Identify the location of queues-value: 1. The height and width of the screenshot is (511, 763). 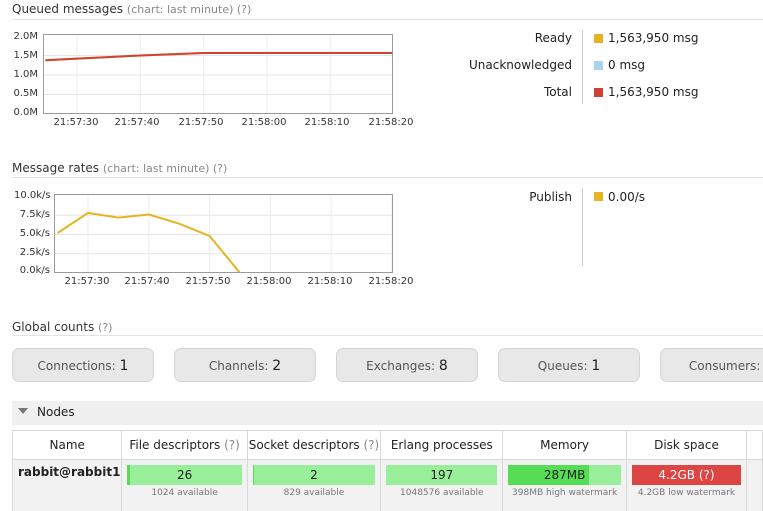
(596, 366).